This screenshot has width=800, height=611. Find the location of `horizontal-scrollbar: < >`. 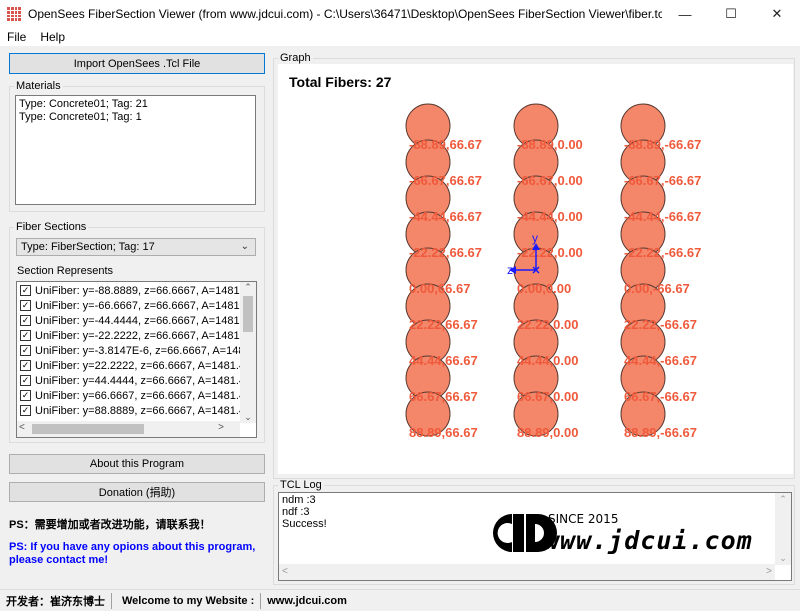

horizontal-scrollbar: < > is located at coordinates (128, 429).